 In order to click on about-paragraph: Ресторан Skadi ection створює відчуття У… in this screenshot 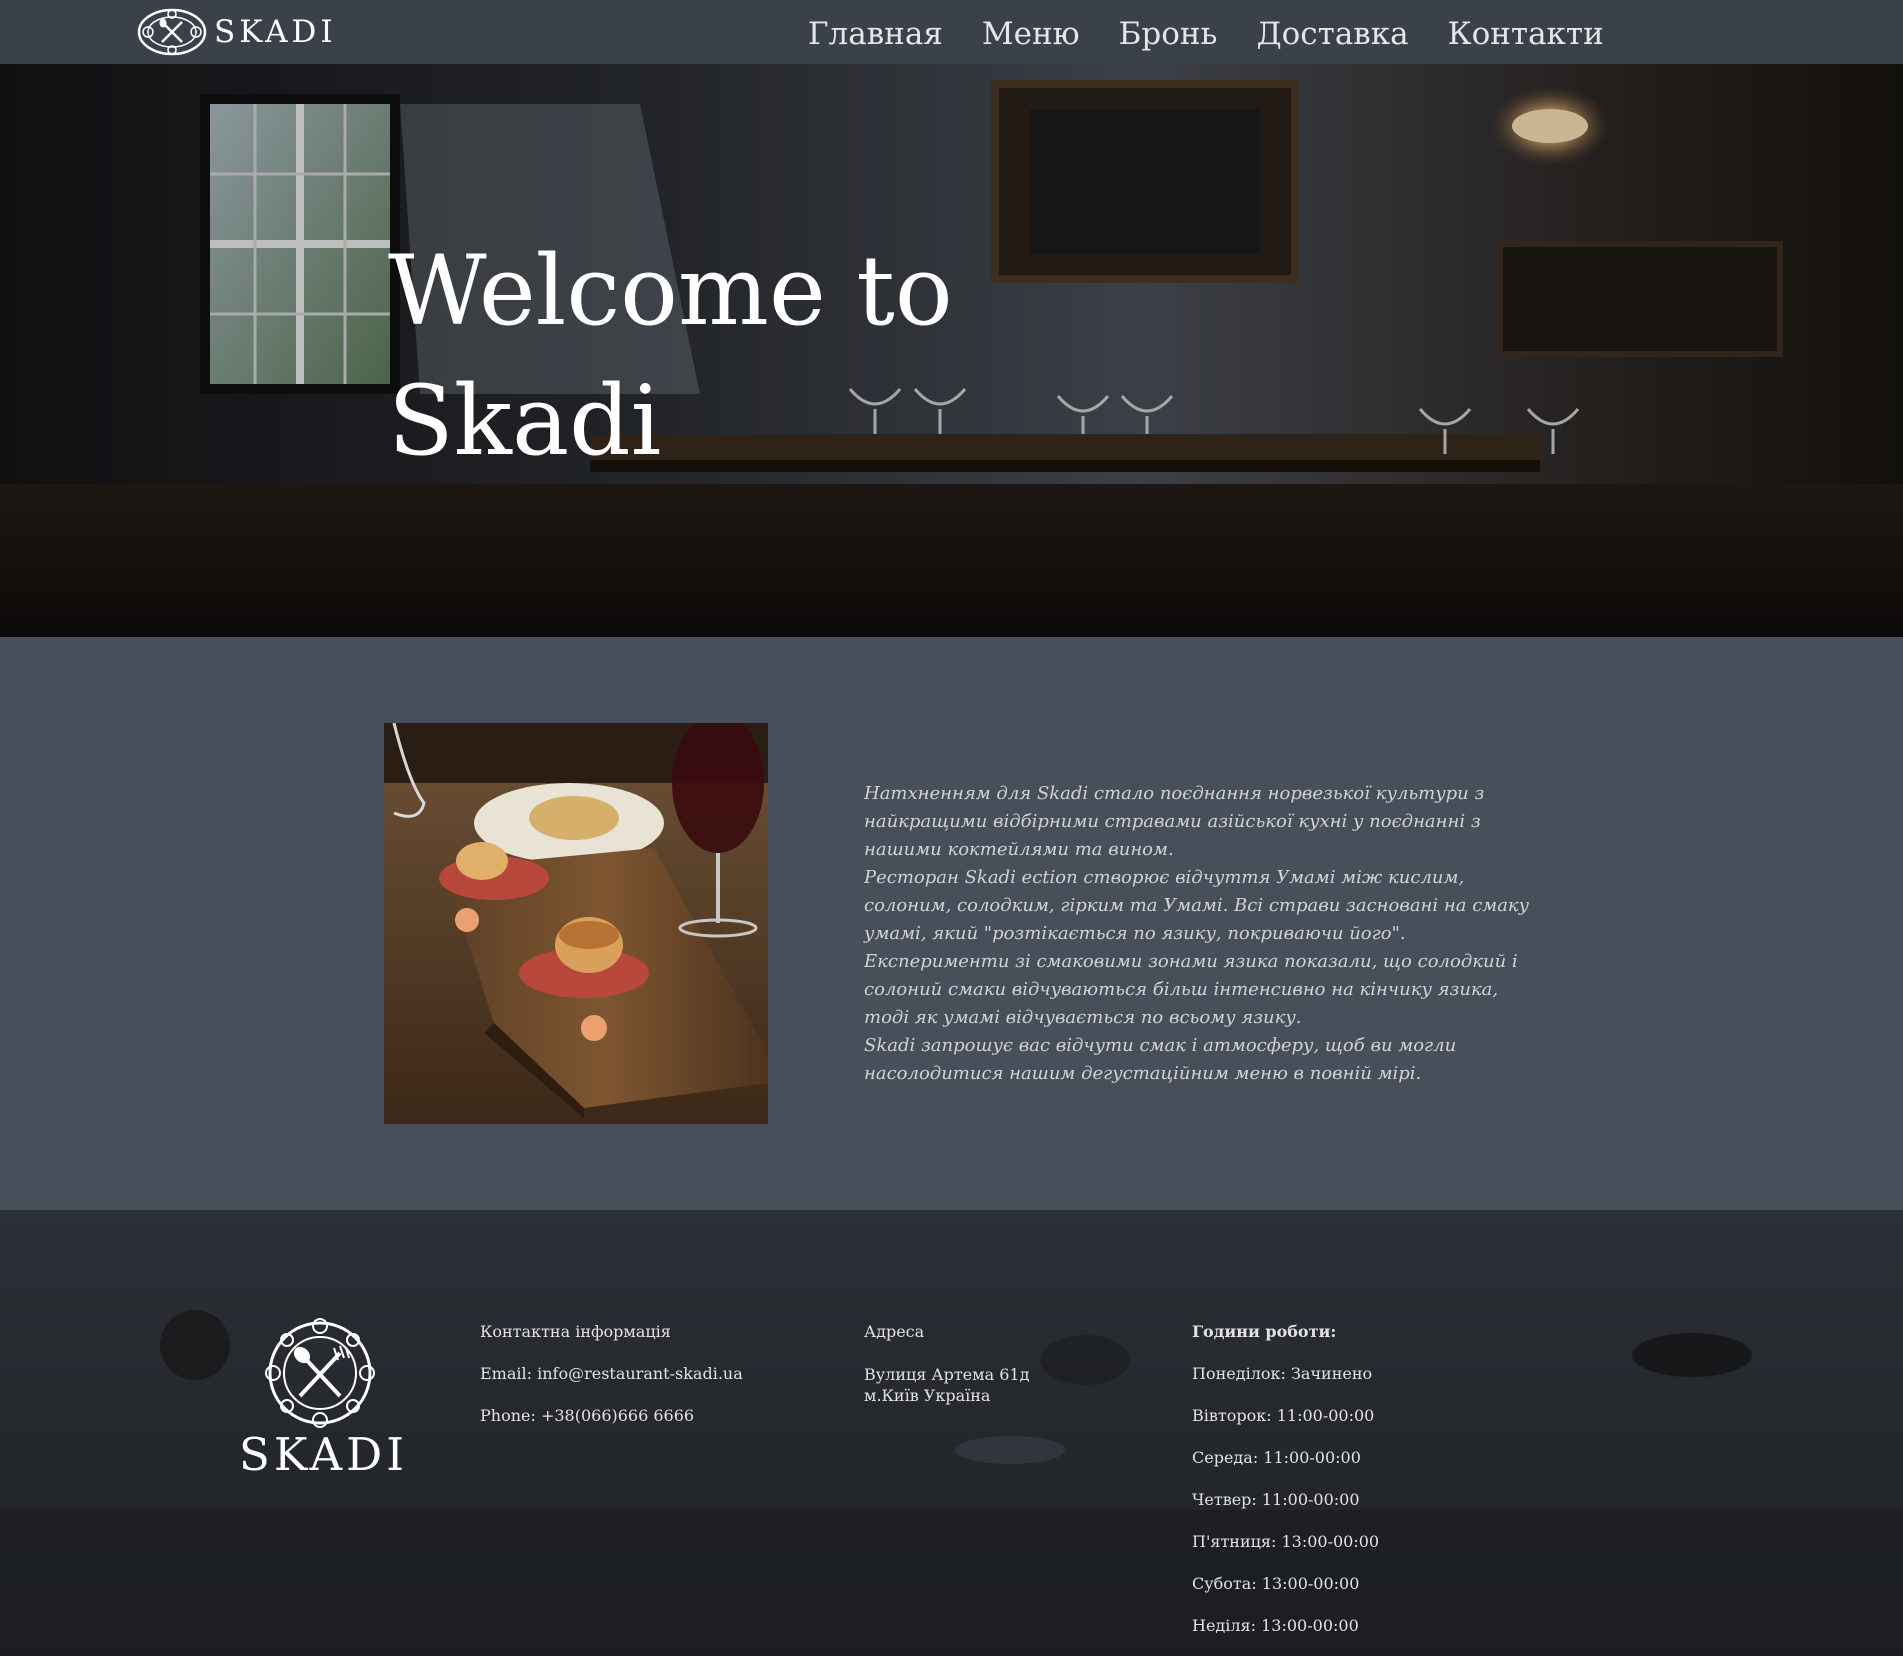, I will do `click(1197, 905)`.